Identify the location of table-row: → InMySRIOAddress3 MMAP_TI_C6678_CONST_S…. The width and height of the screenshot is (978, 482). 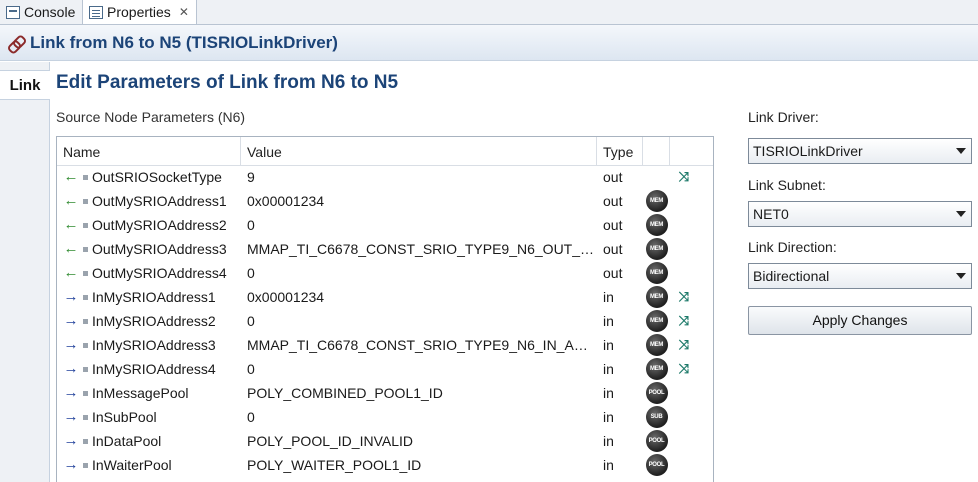
(385, 345).